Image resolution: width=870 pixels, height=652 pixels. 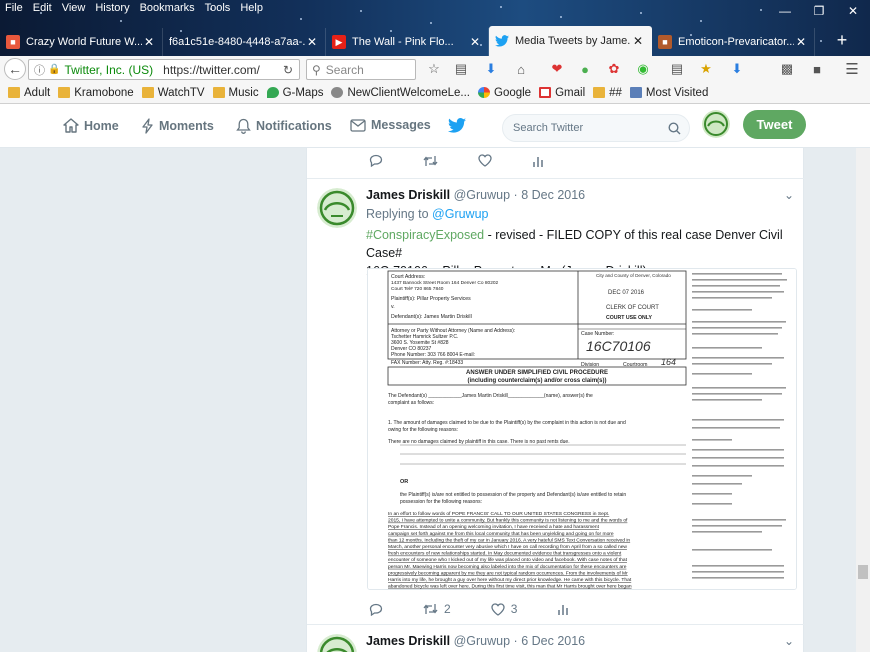 I want to click on screenshot-icon: ▩, so click(x=787, y=69).